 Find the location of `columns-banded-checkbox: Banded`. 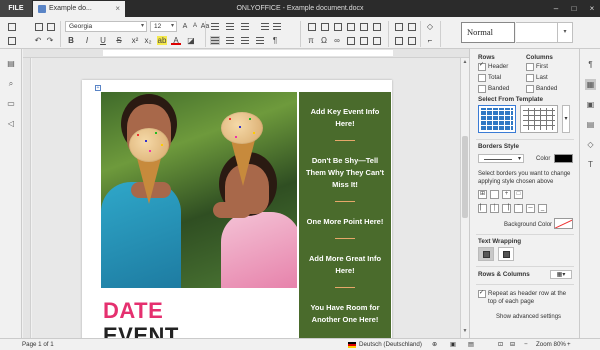

columns-banded-checkbox: Banded is located at coordinates (541, 89).